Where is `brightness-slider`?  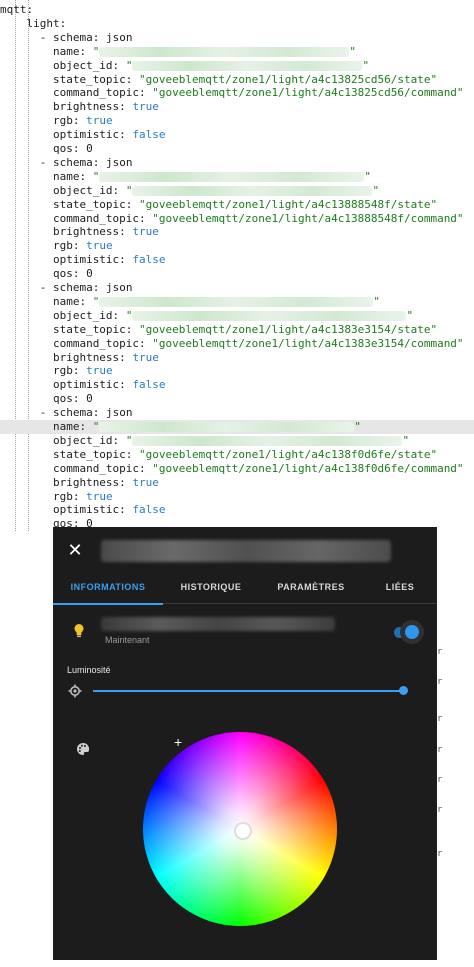 brightness-slider is located at coordinates (251, 691).